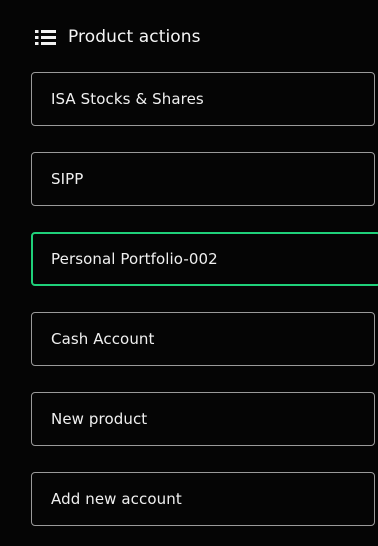 This screenshot has height=546, width=378. I want to click on product-item-personal-portfolio-002: Personal Portfolio-002, so click(204, 259).